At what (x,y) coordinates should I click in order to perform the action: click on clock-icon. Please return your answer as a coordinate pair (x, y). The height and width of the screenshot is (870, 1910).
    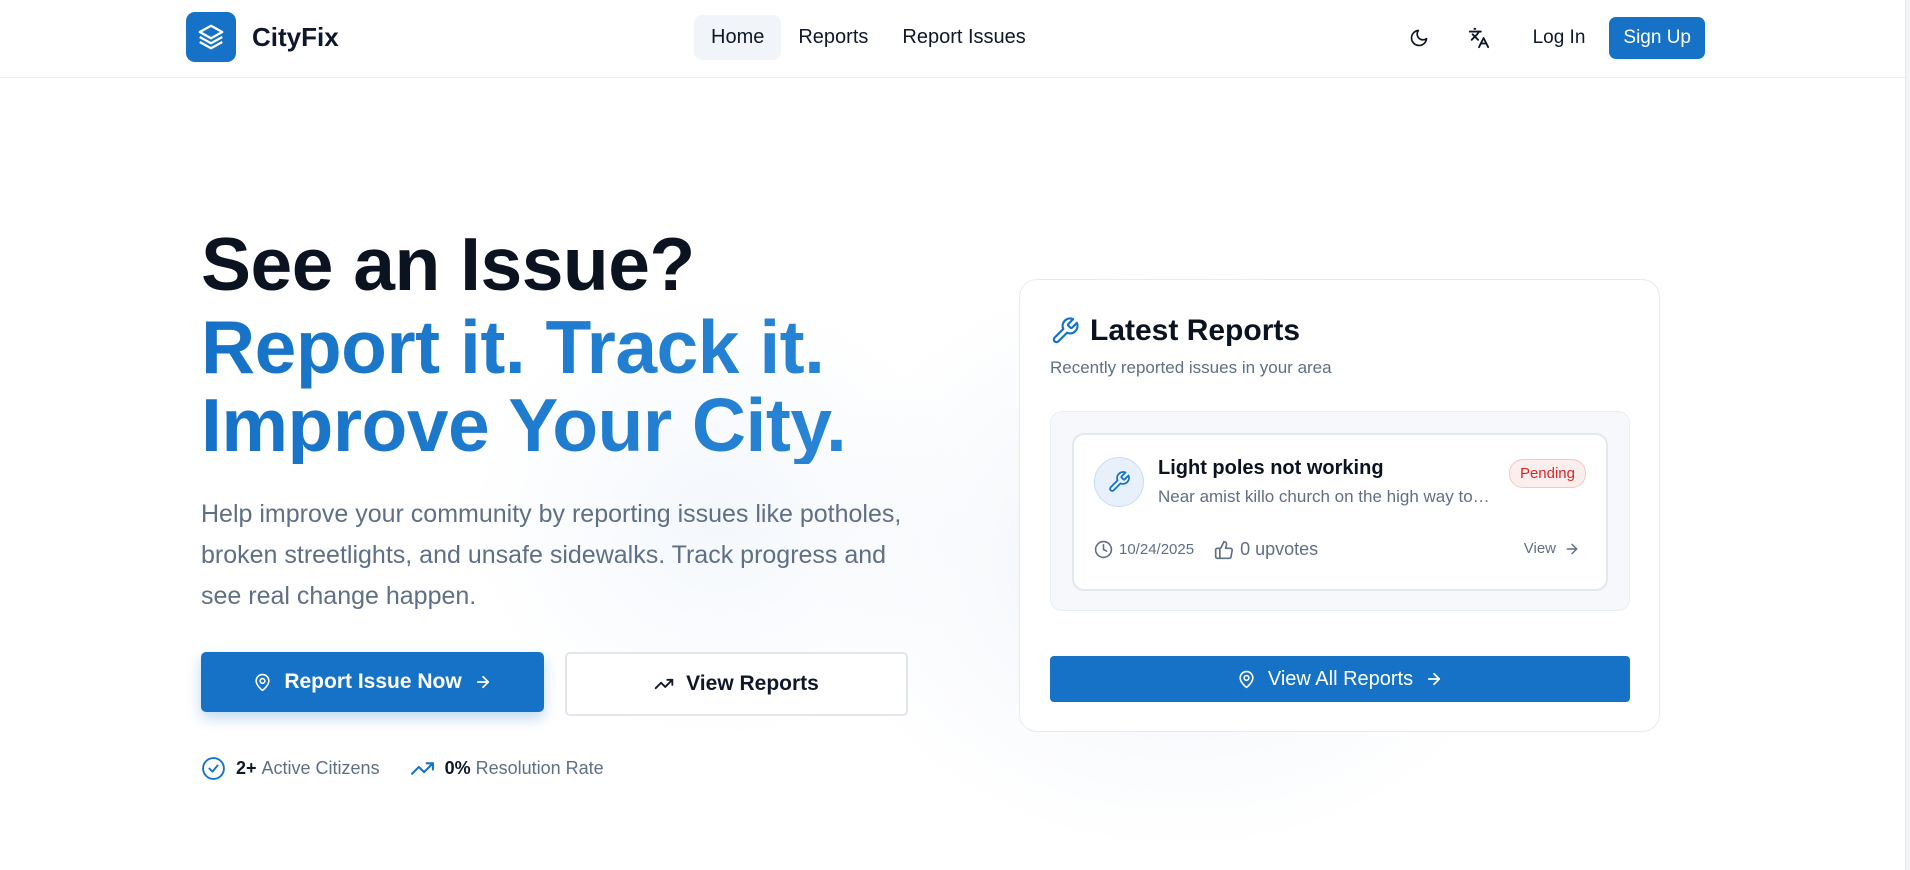
    Looking at the image, I should click on (1103, 549).